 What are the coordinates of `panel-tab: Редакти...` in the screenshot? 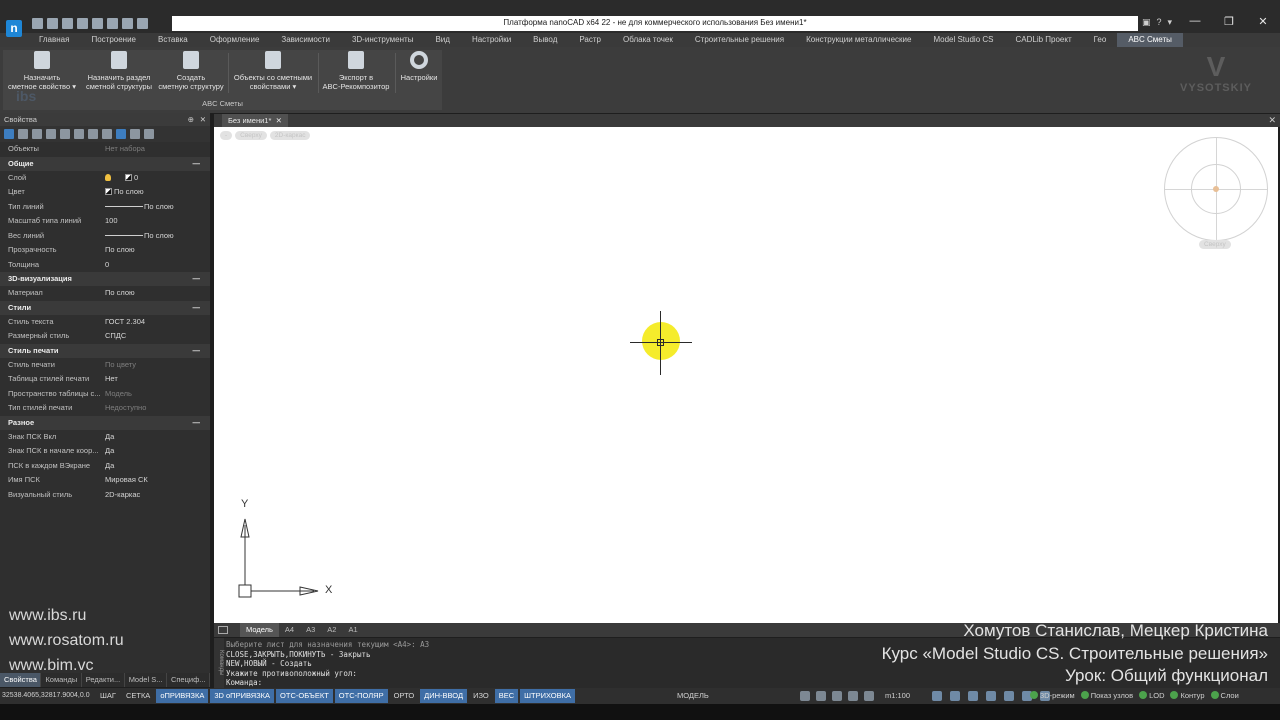 It's located at (103, 680).